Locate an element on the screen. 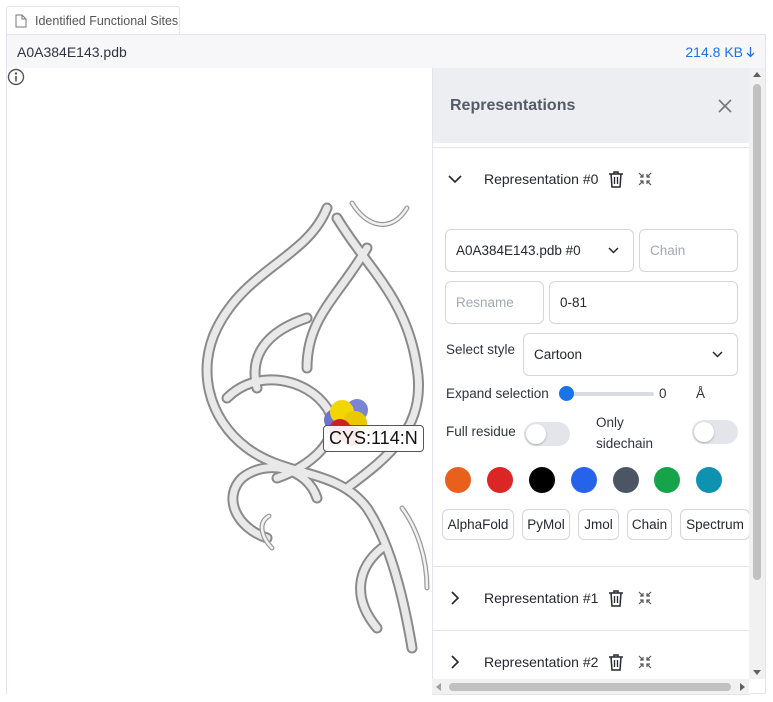 Image resolution: width=773 pixels, height=702 pixels. only-sidechain-label-line2: sidechain is located at coordinates (625, 443).